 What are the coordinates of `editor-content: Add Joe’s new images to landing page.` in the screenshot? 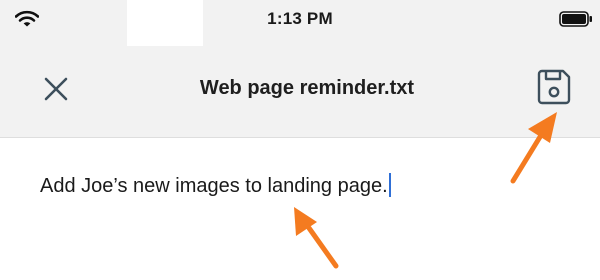 It's located at (215, 186).